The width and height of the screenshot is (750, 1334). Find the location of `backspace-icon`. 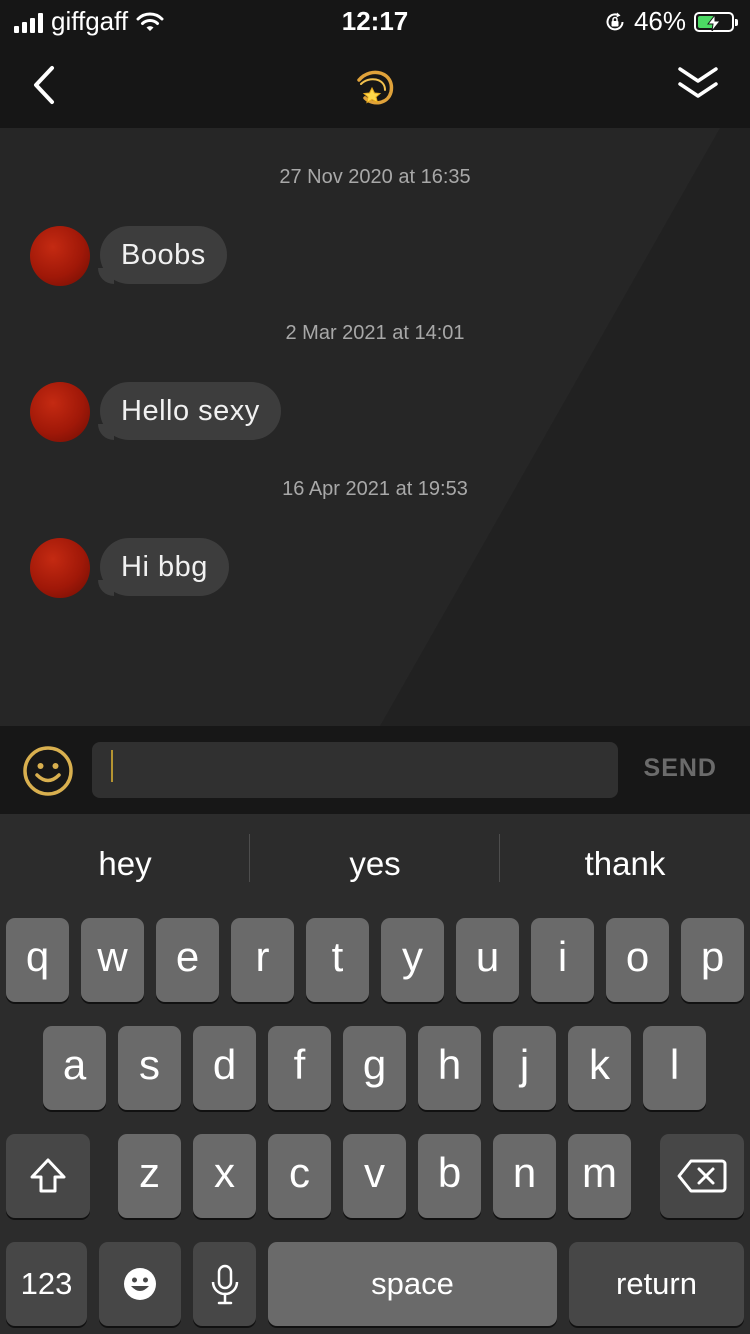

backspace-icon is located at coordinates (702, 1176).